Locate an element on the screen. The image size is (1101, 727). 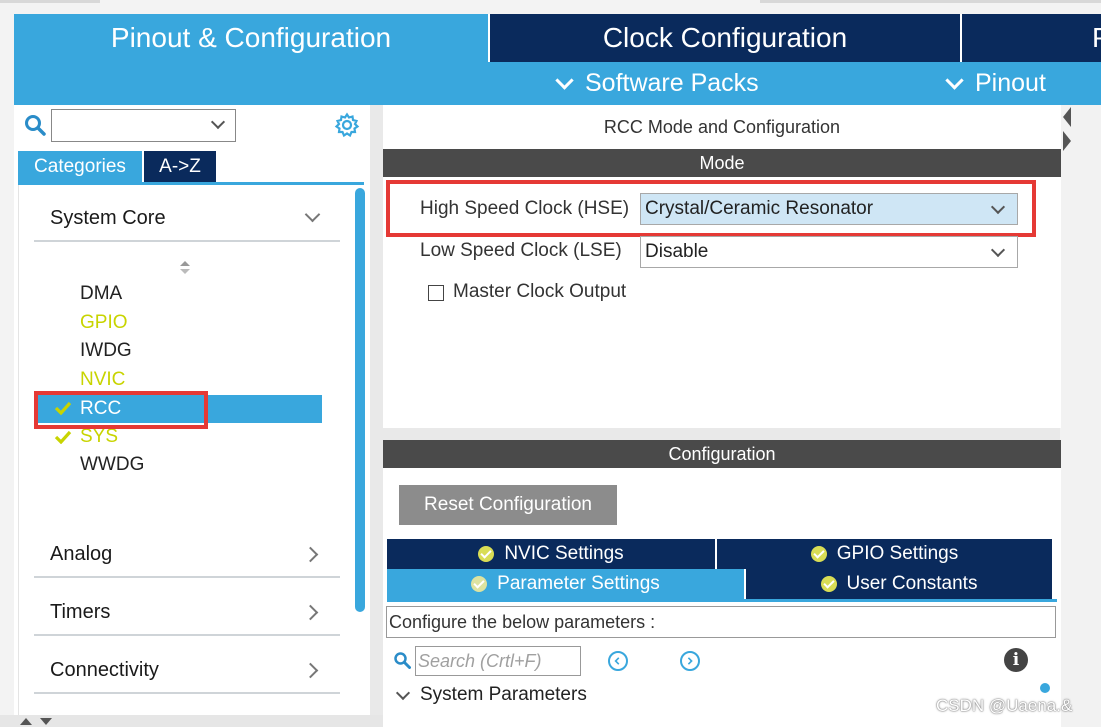
tab-a-to-z: A->Z is located at coordinates (180, 166).